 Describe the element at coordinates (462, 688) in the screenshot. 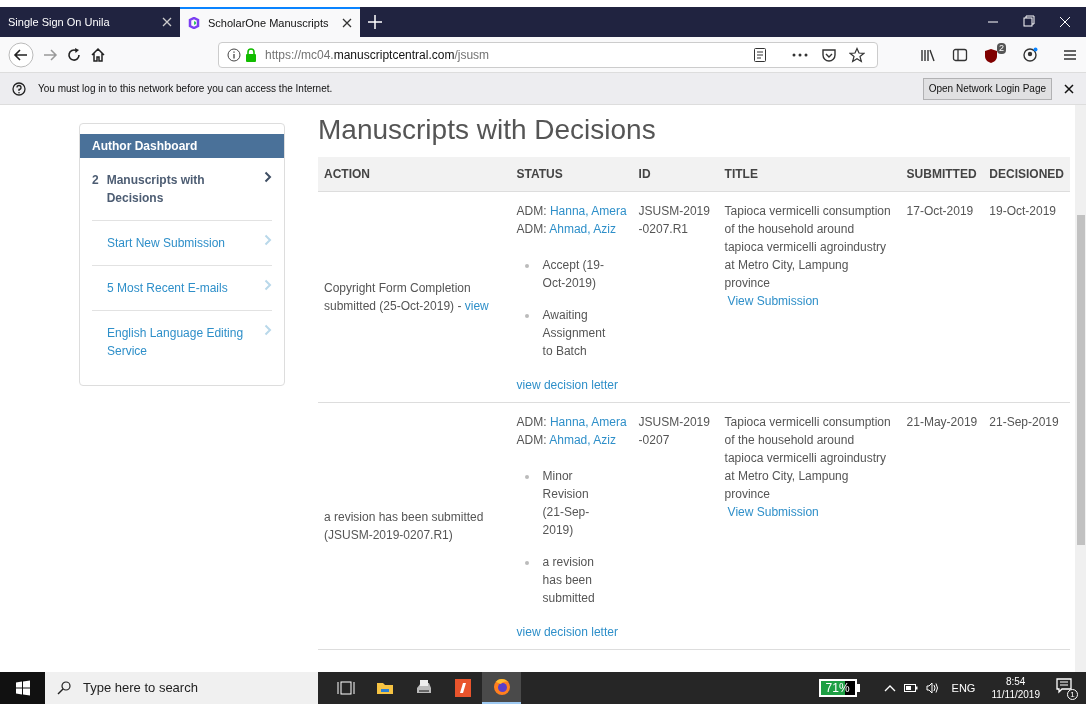

I see `document-app-icon` at that location.